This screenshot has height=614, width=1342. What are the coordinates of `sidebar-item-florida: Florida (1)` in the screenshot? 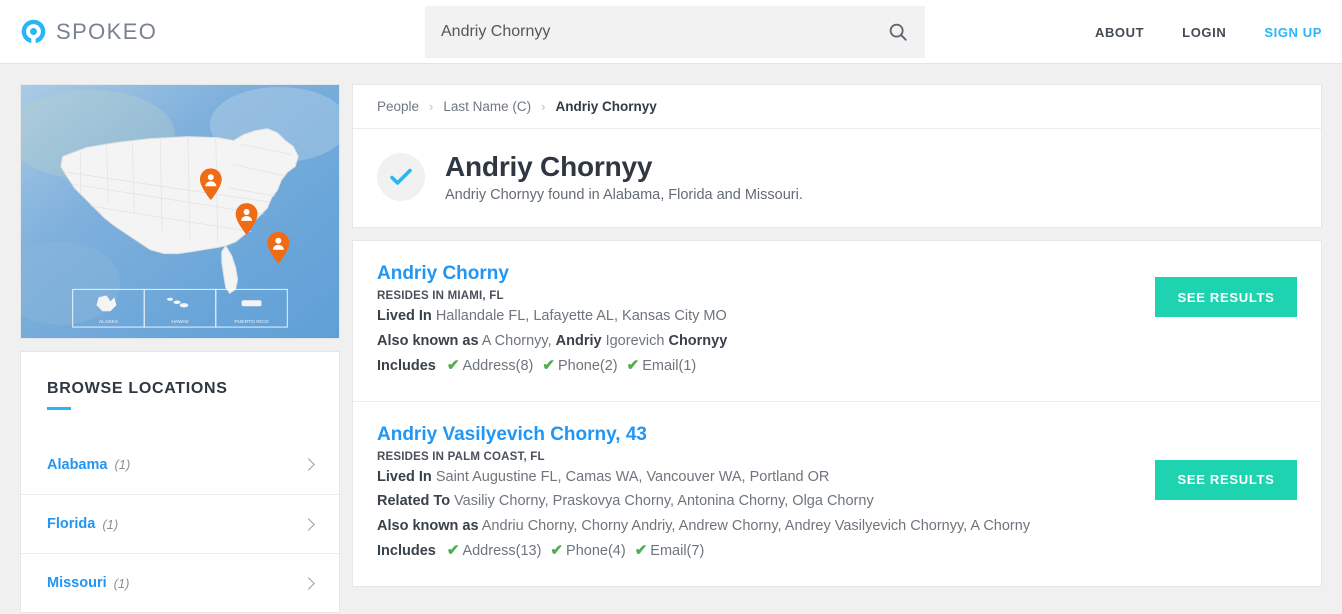 It's located at (180, 523).